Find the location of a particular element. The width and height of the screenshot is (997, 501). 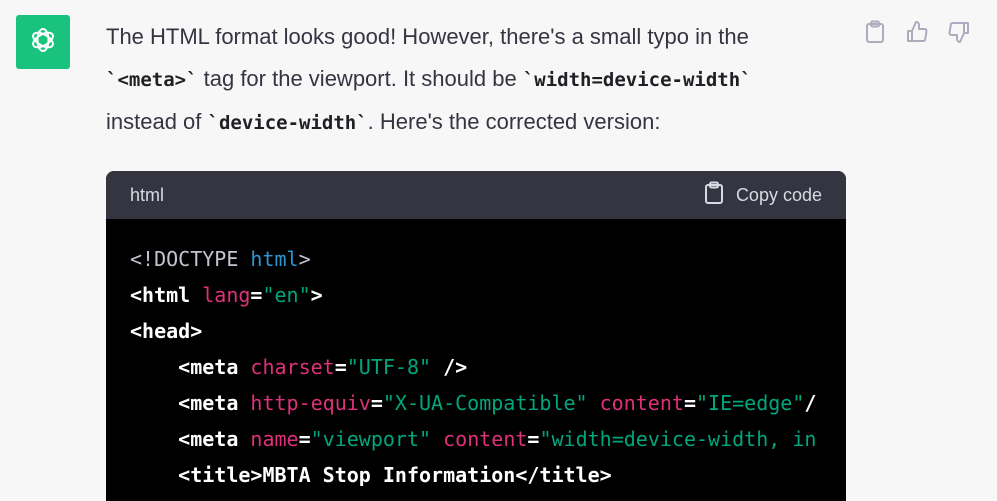

copy-message-button is located at coordinates (875, 34).